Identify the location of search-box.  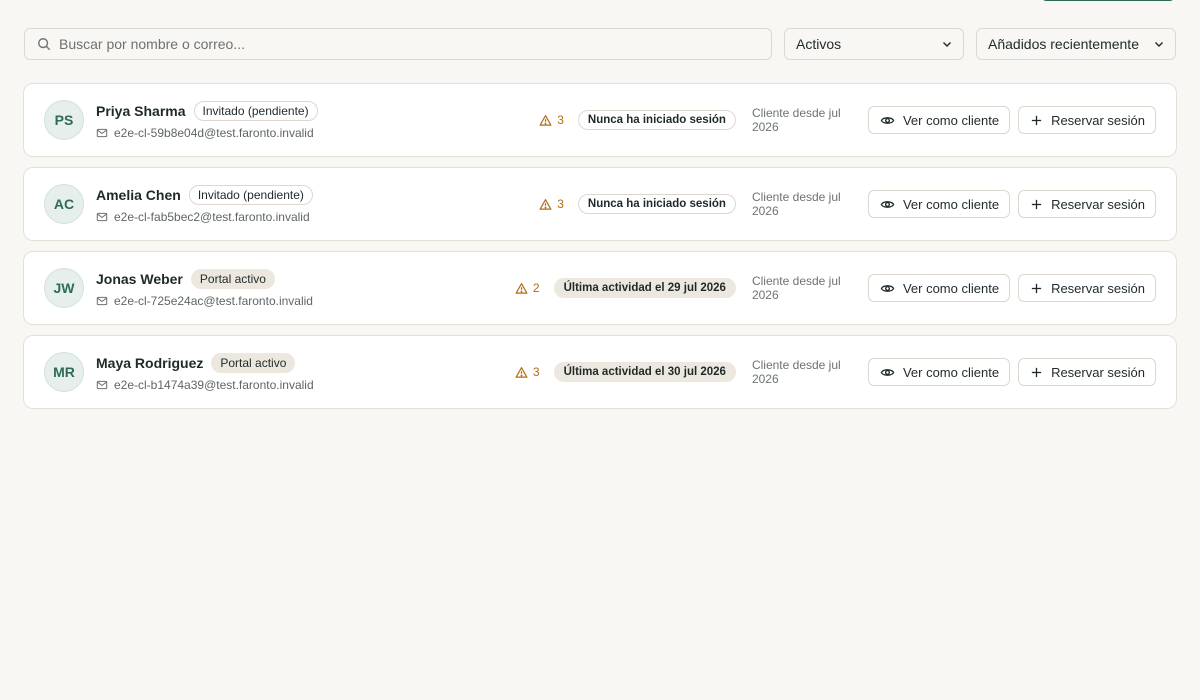
(398, 44).